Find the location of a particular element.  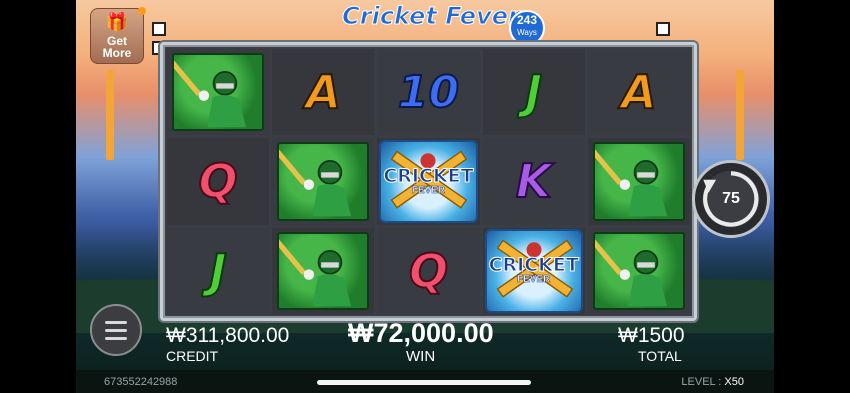

ways-label: Ways is located at coordinates (527, 32).